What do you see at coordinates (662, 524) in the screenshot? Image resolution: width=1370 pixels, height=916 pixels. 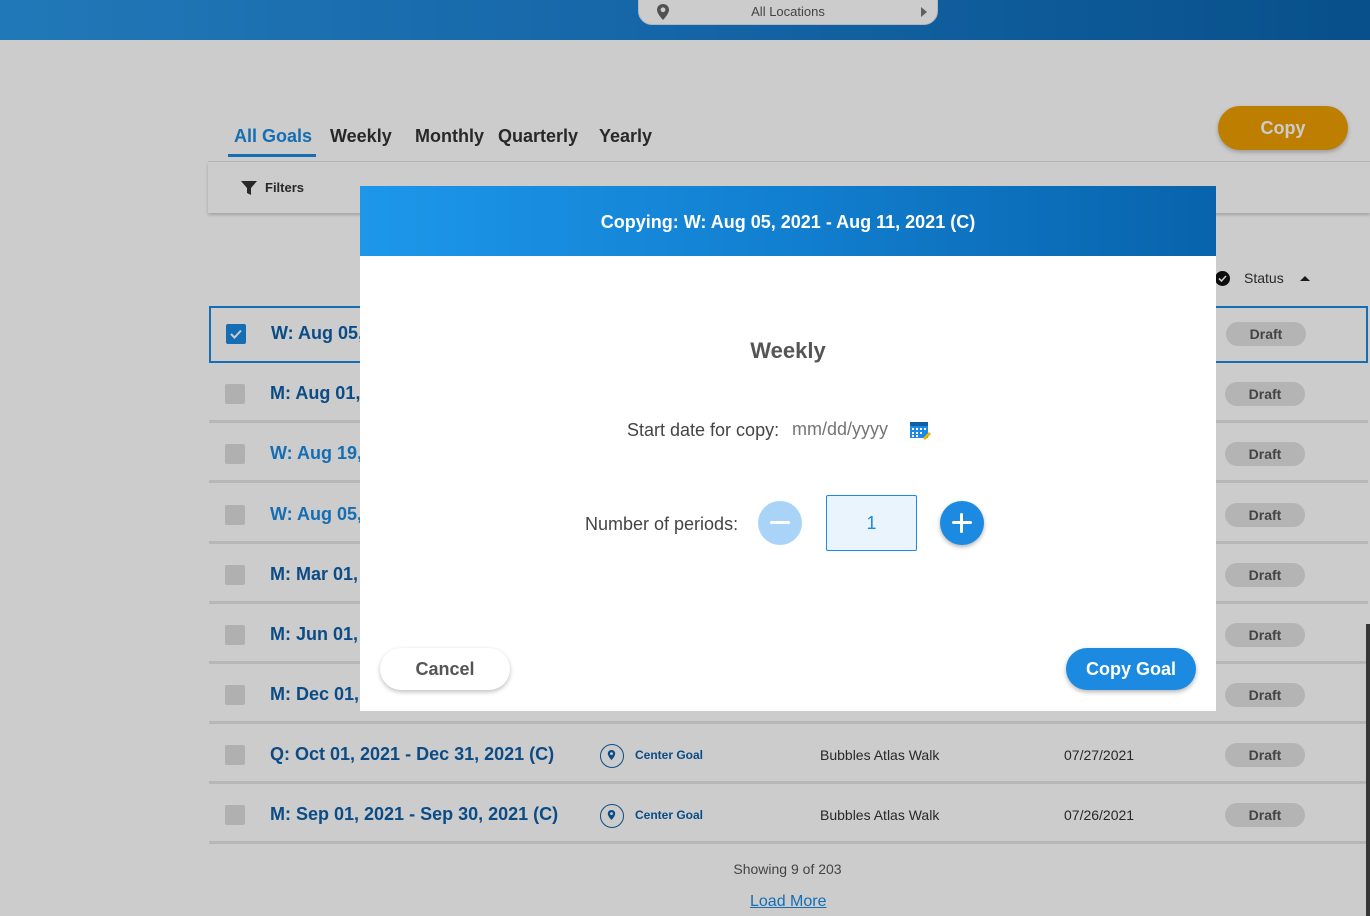 I see `number-of-periods-label: Number of periods:` at bounding box center [662, 524].